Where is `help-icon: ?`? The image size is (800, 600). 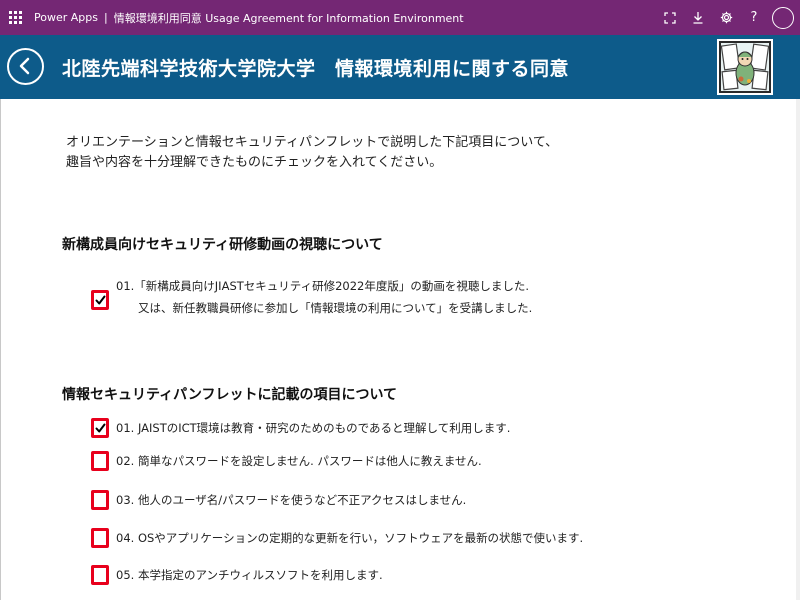 help-icon: ? is located at coordinates (754, 17).